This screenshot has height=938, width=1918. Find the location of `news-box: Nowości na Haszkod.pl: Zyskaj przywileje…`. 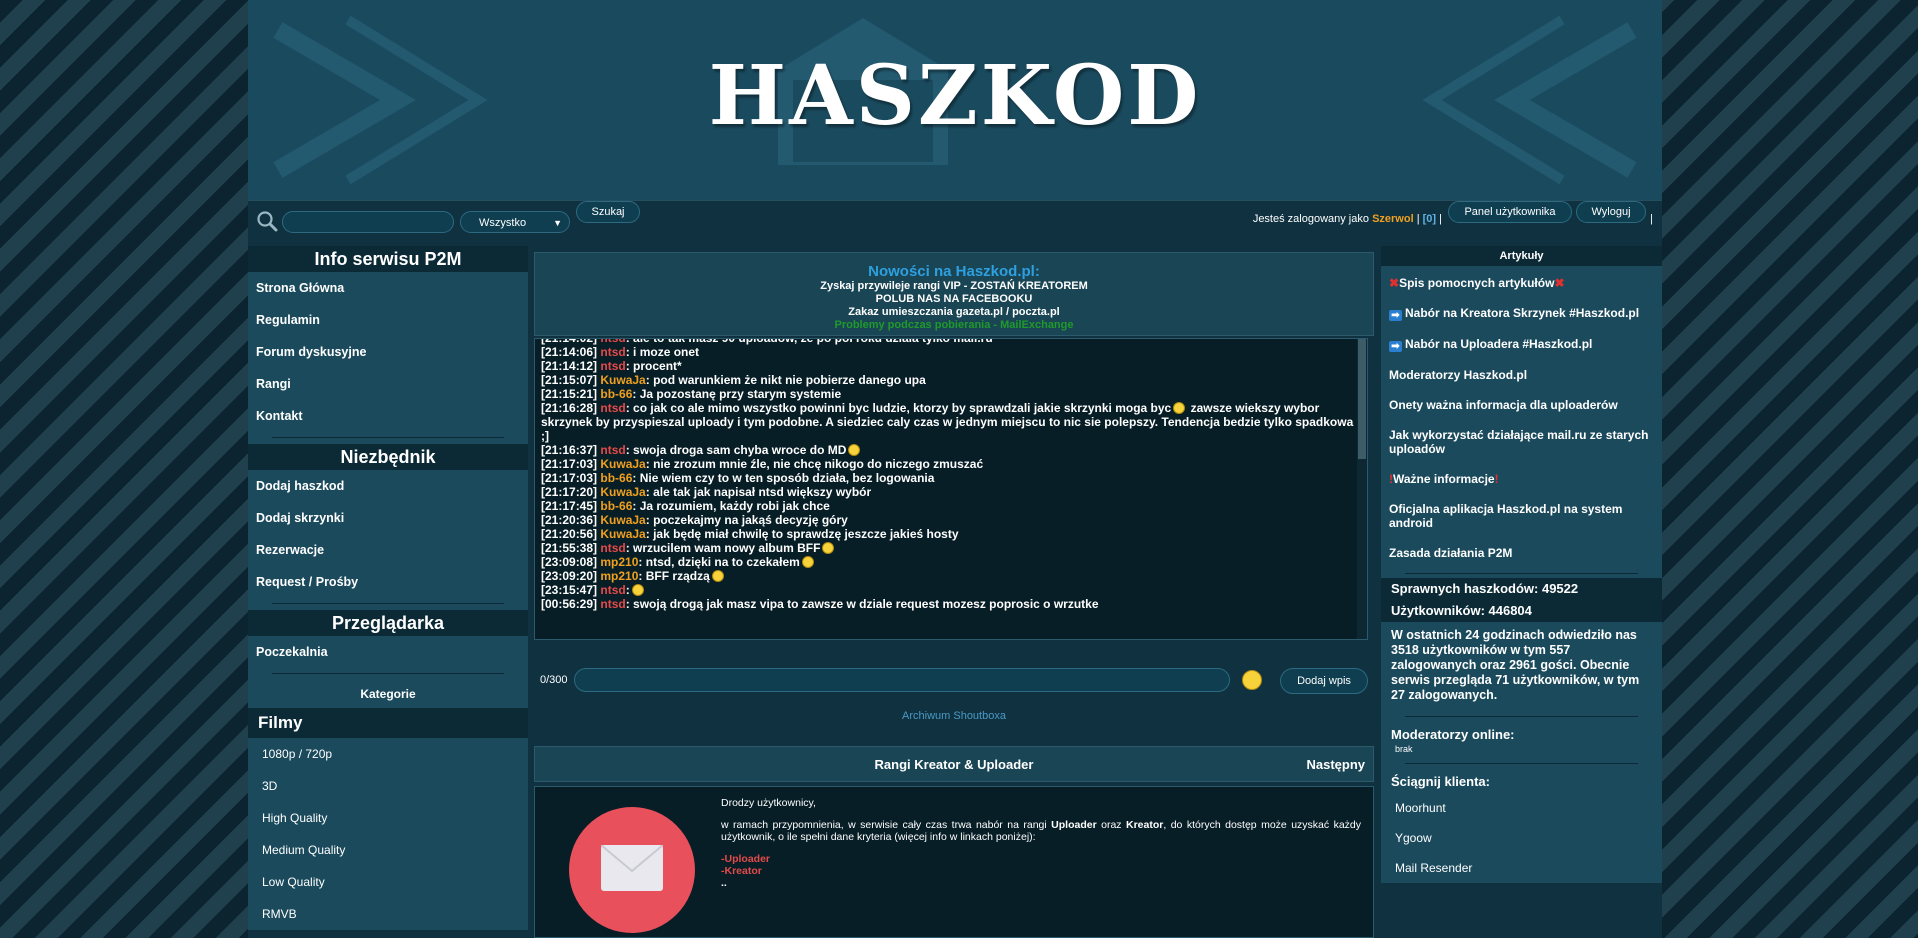

news-box: Nowości na Haszkod.pl: Zyskaj przywileje… is located at coordinates (954, 294).